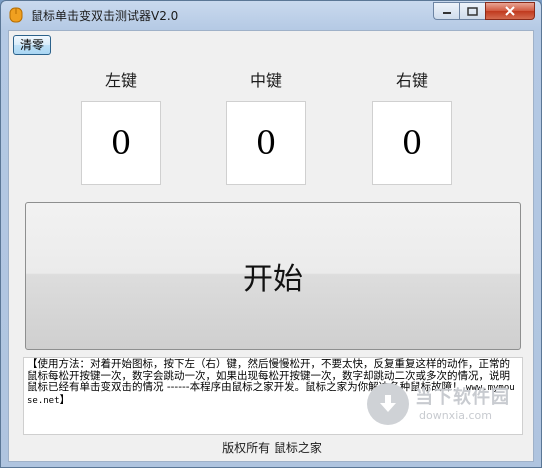  I want to click on watermark-name: 当下软件园, so click(462, 397).